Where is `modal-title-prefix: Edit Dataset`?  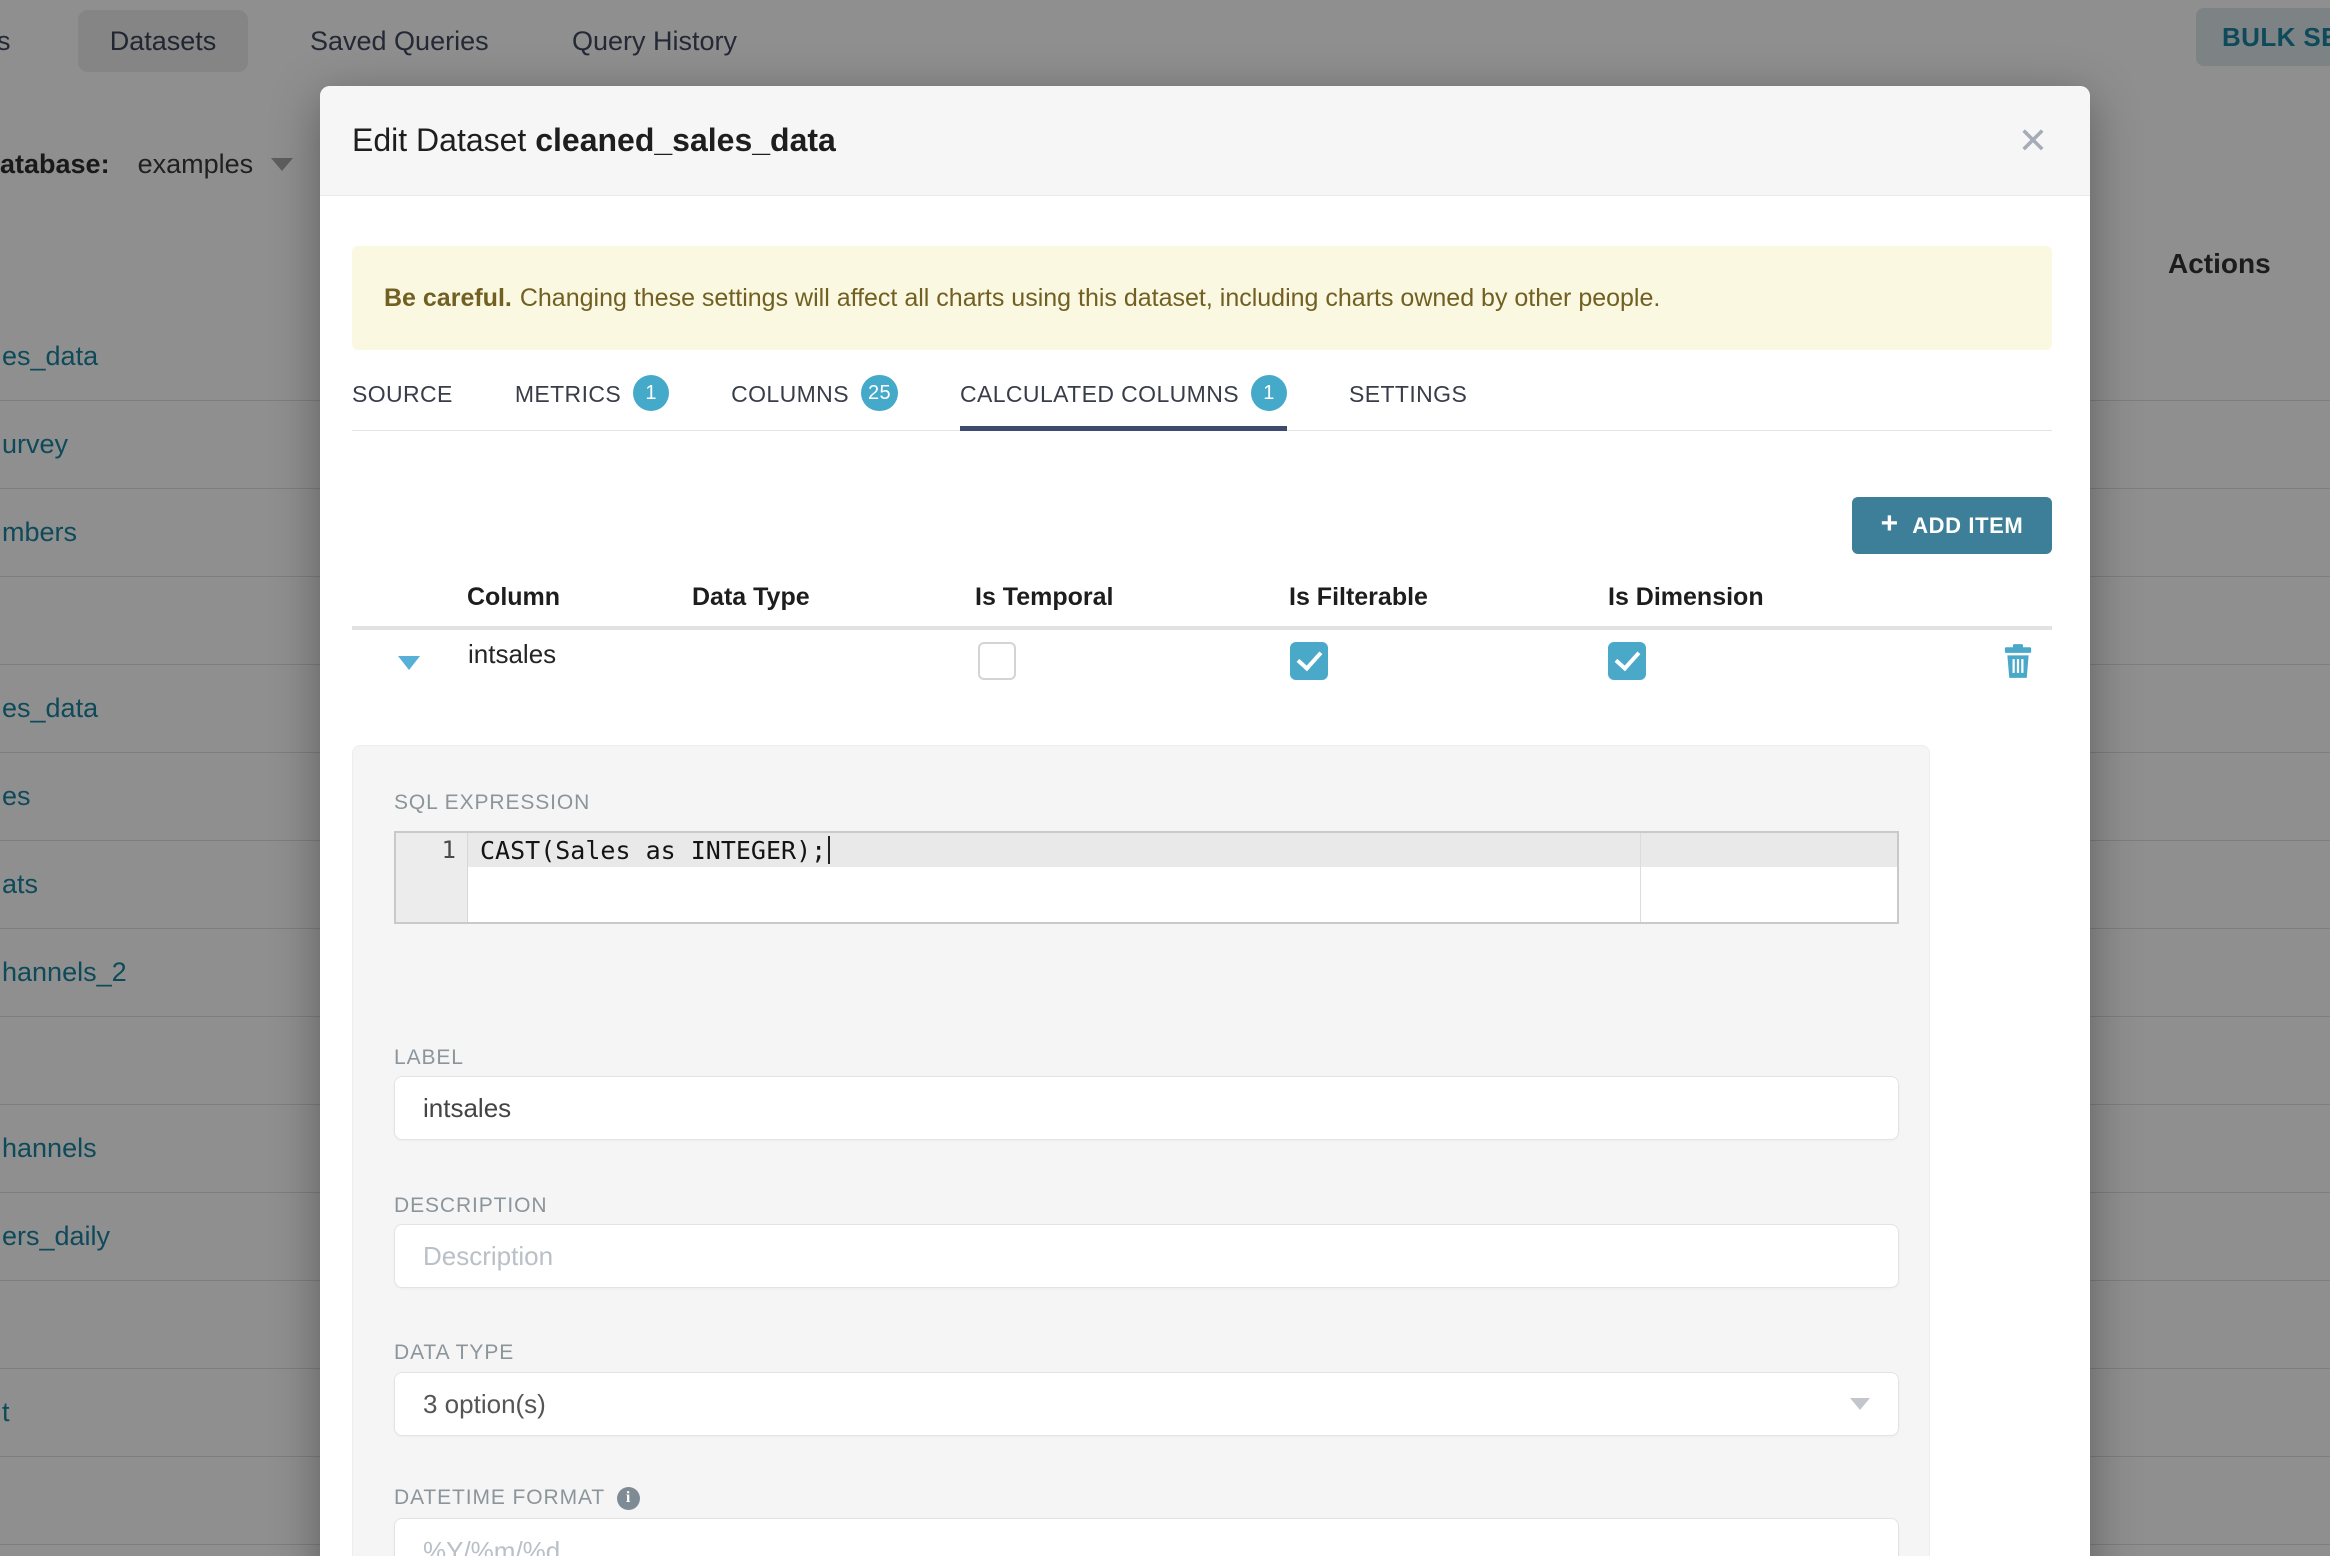
modal-title-prefix: Edit Dataset is located at coordinates (439, 140).